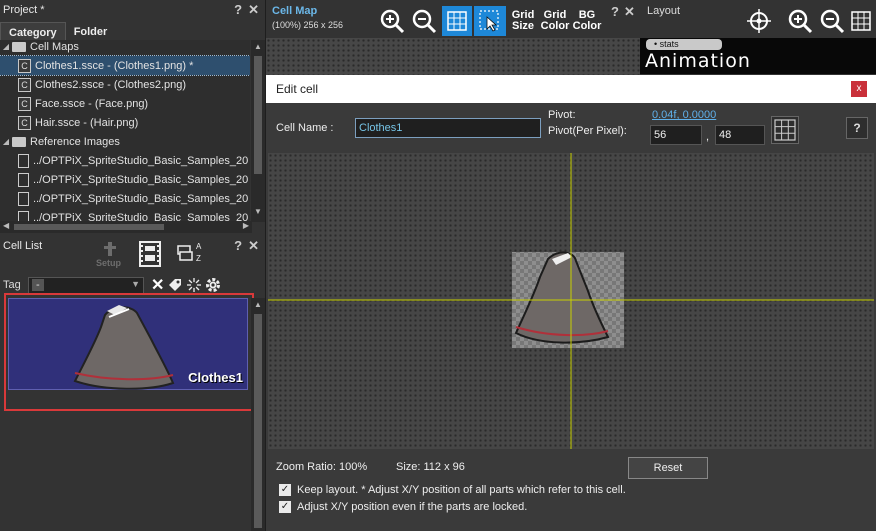  What do you see at coordinates (125, 215) in the screenshot?
I see `tree-item-reference-4: ../OPTPiX_SpriteStudio_Basic_Samples_20` at bounding box center [125, 215].